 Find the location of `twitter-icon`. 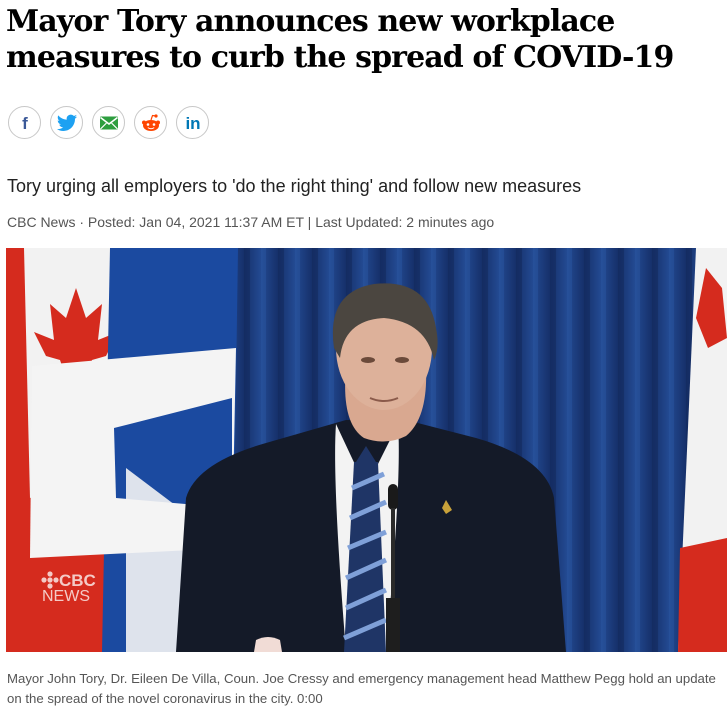

twitter-icon is located at coordinates (66, 122).